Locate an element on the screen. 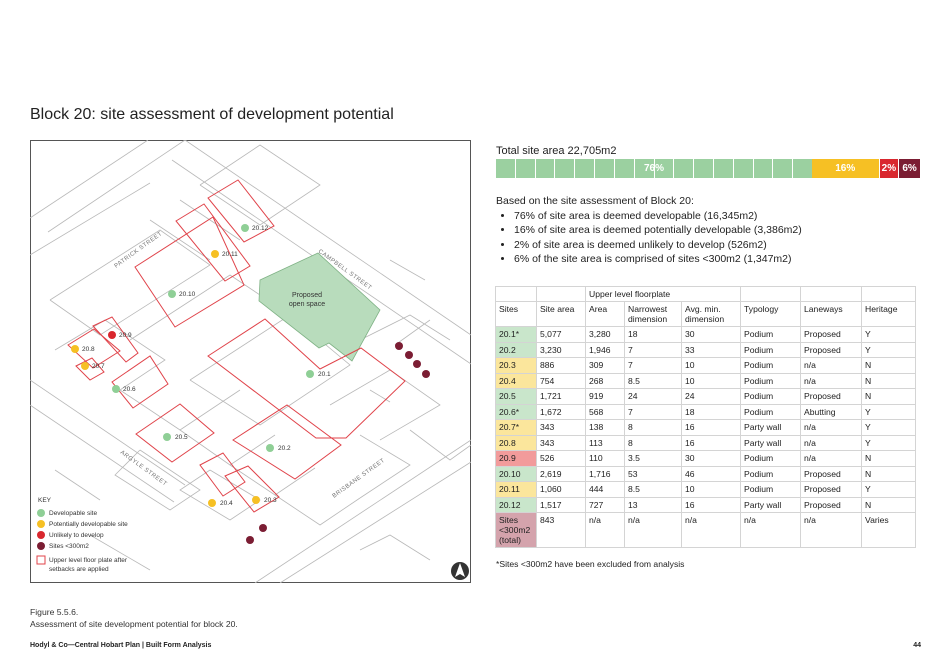 The height and width of the screenshot is (672, 951). column-header: Heritage is located at coordinates (888, 314).